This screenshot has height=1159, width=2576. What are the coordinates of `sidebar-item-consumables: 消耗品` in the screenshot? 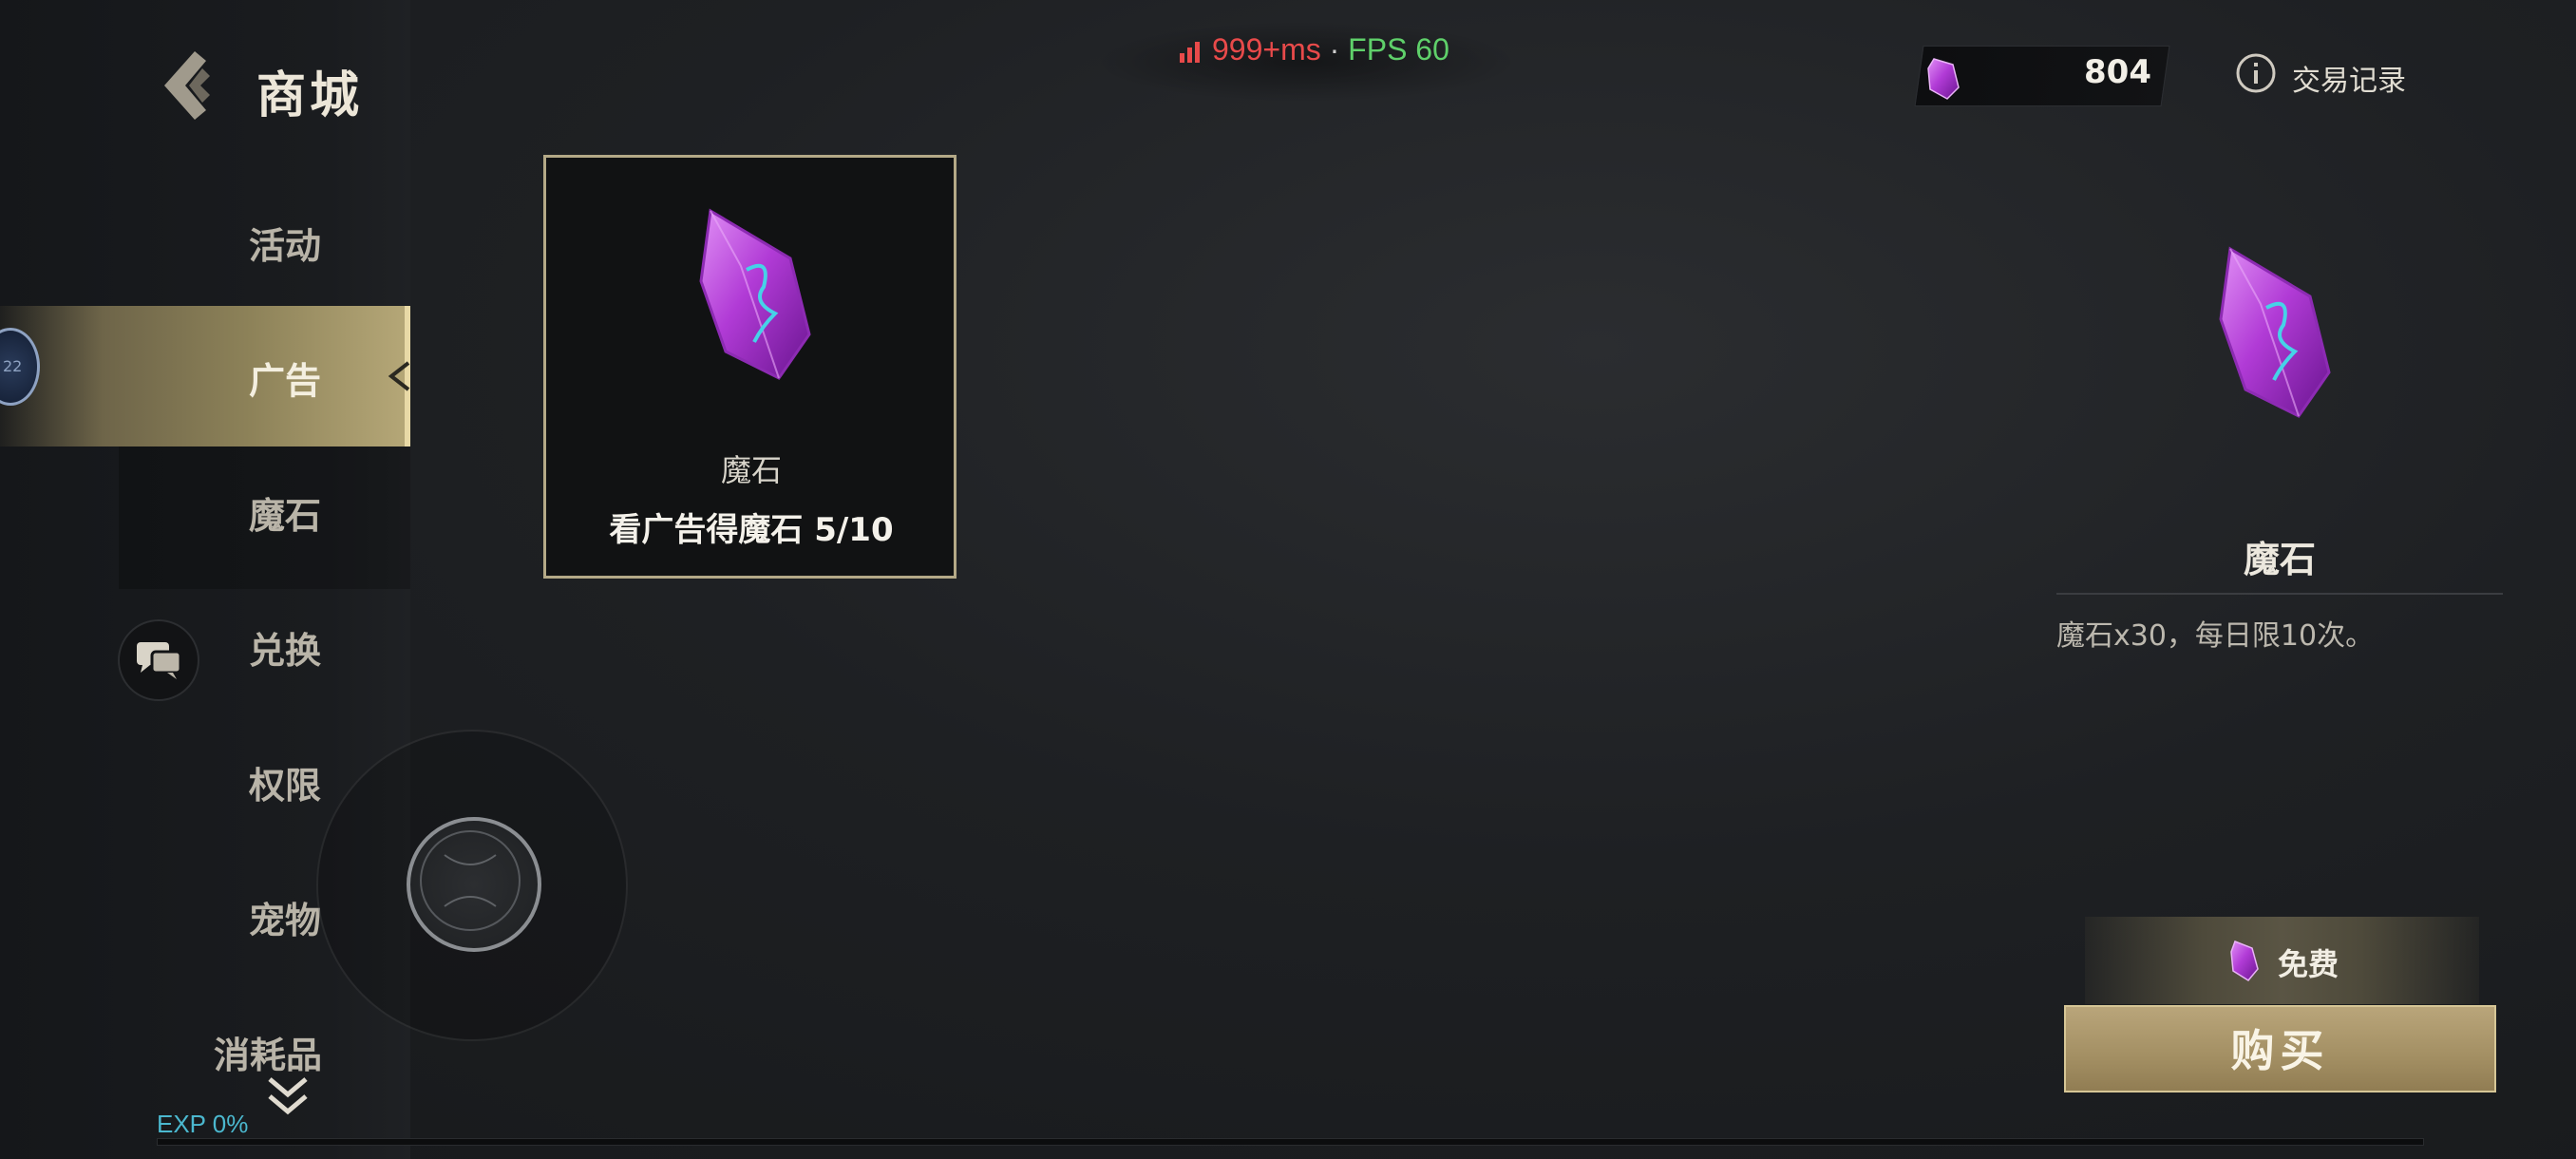 It's located at (268, 1052).